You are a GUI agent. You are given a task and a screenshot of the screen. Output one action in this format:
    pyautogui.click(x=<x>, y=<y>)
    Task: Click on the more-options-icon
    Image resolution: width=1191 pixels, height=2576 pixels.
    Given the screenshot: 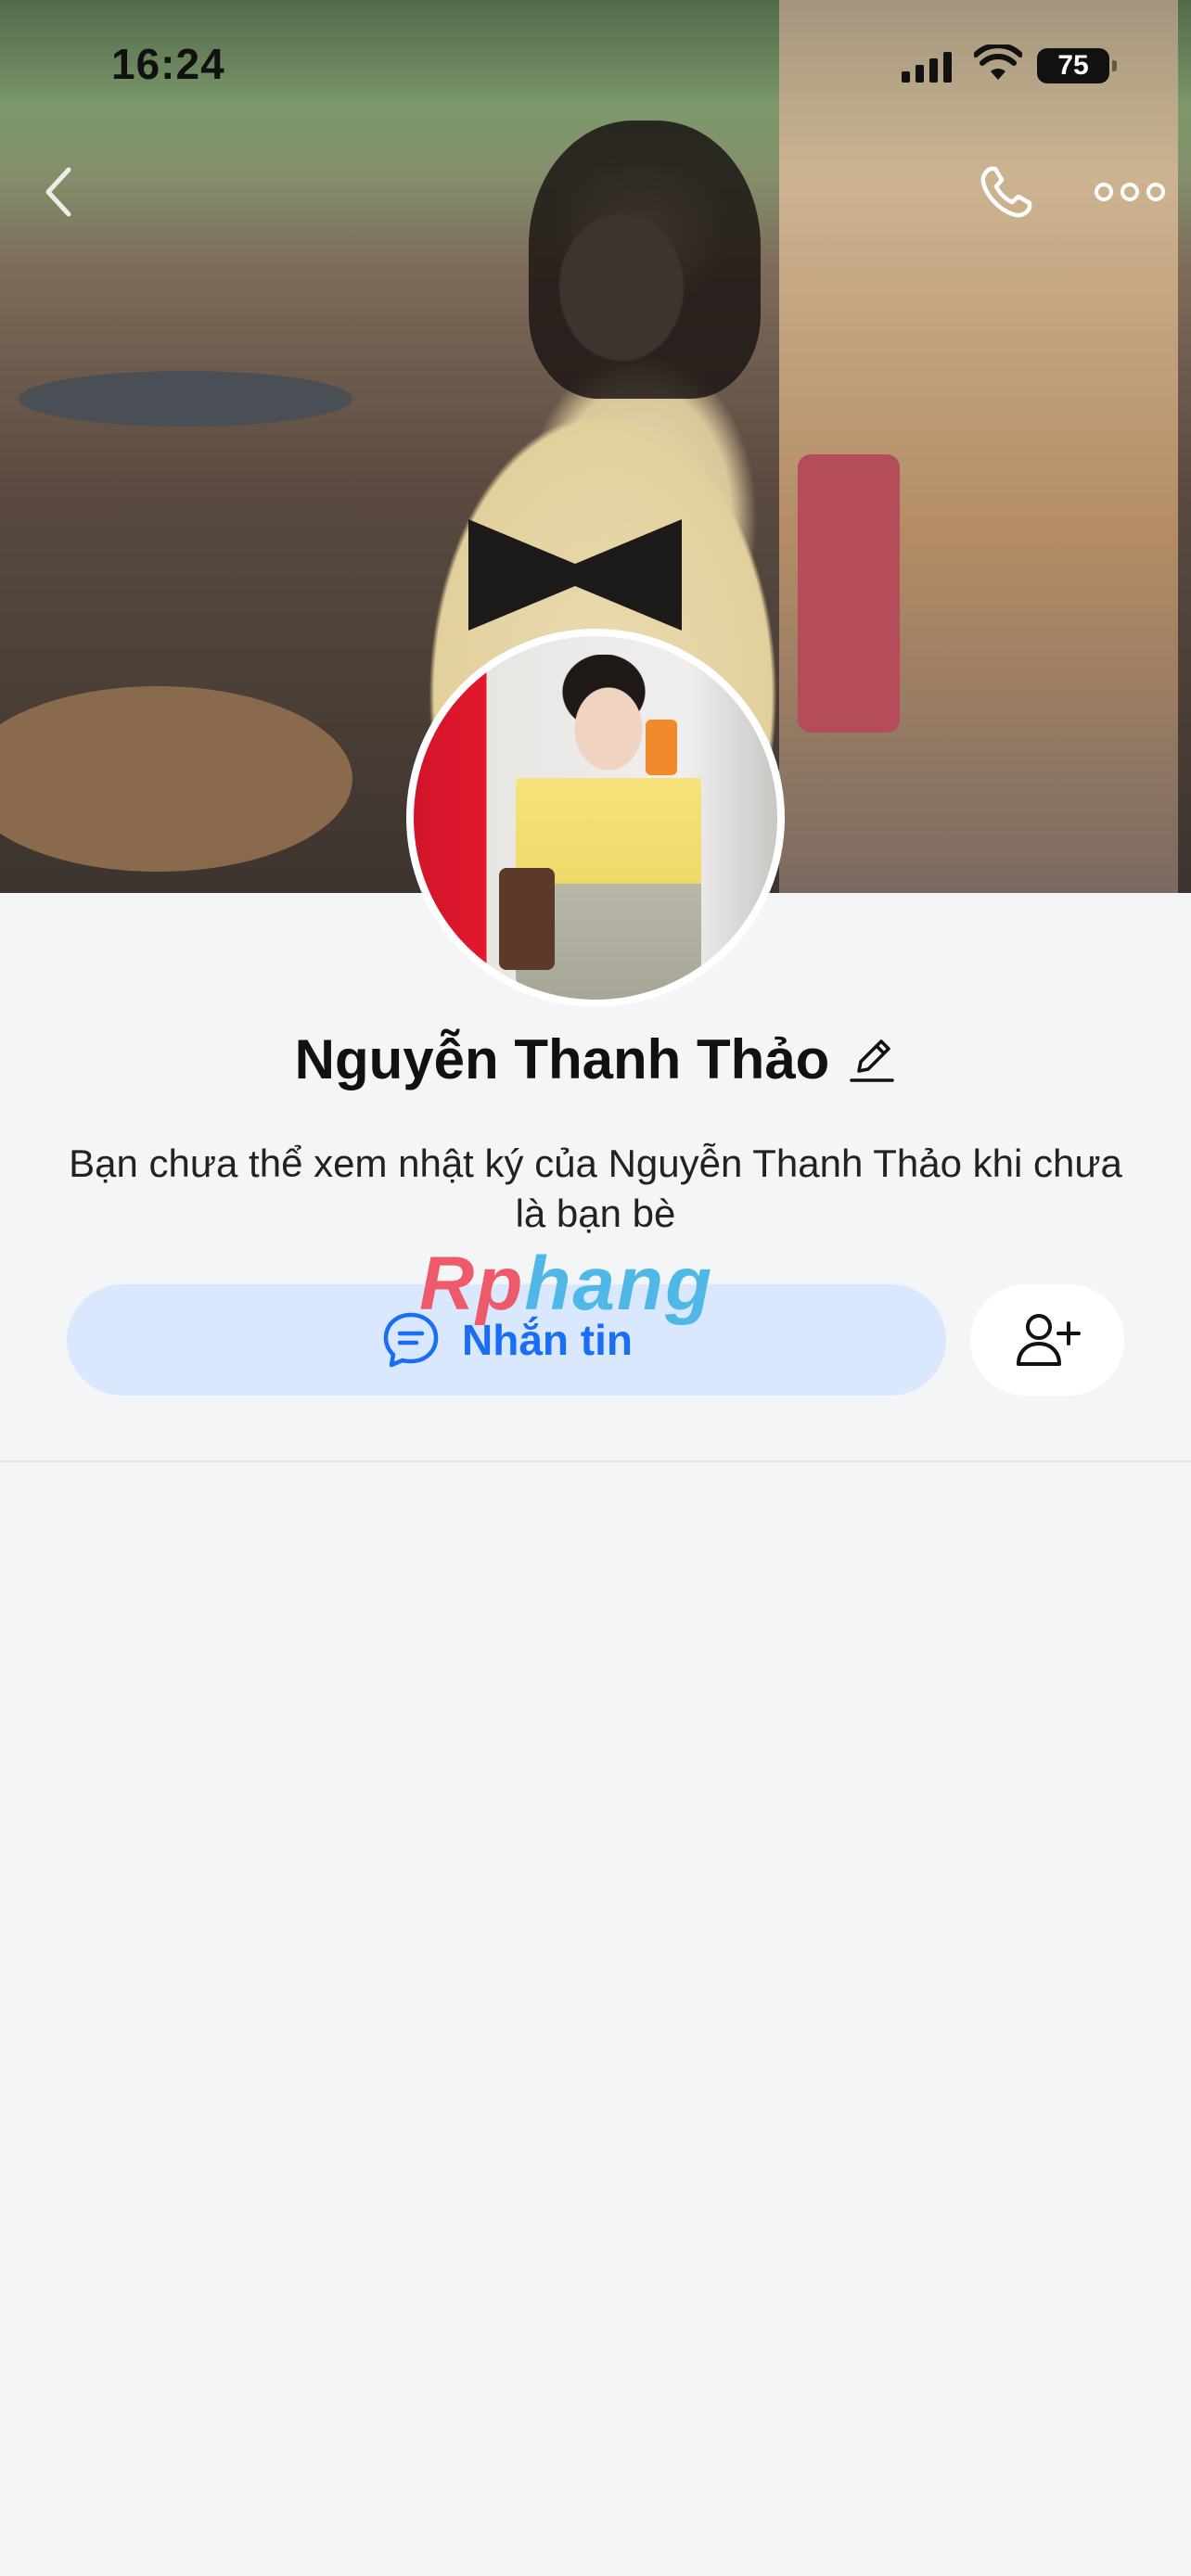 What is the action you would take?
    pyautogui.click(x=1130, y=192)
    